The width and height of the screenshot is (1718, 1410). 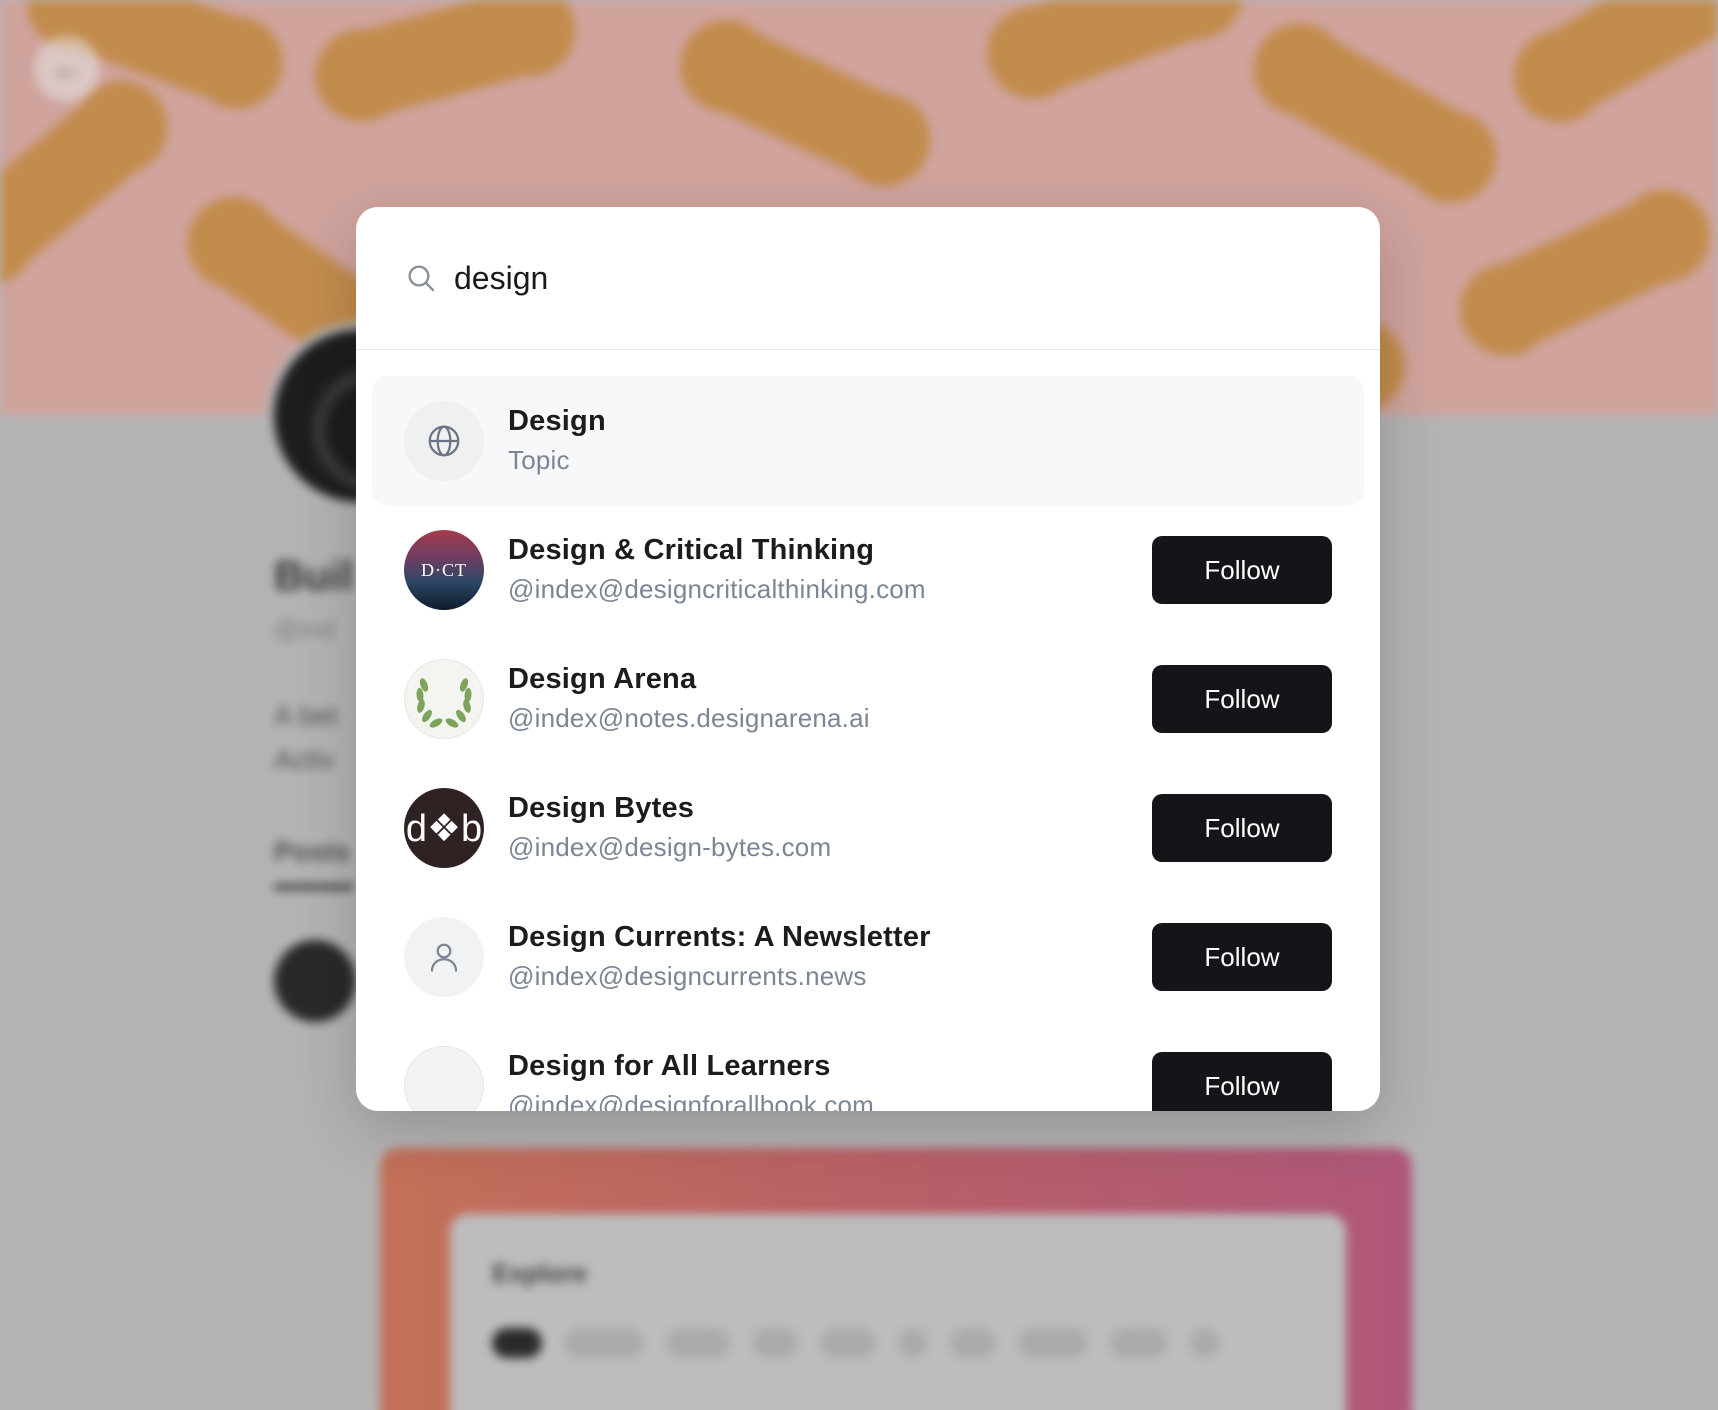 What do you see at coordinates (868, 441) in the screenshot?
I see `result-topic-design: Design Topic` at bounding box center [868, 441].